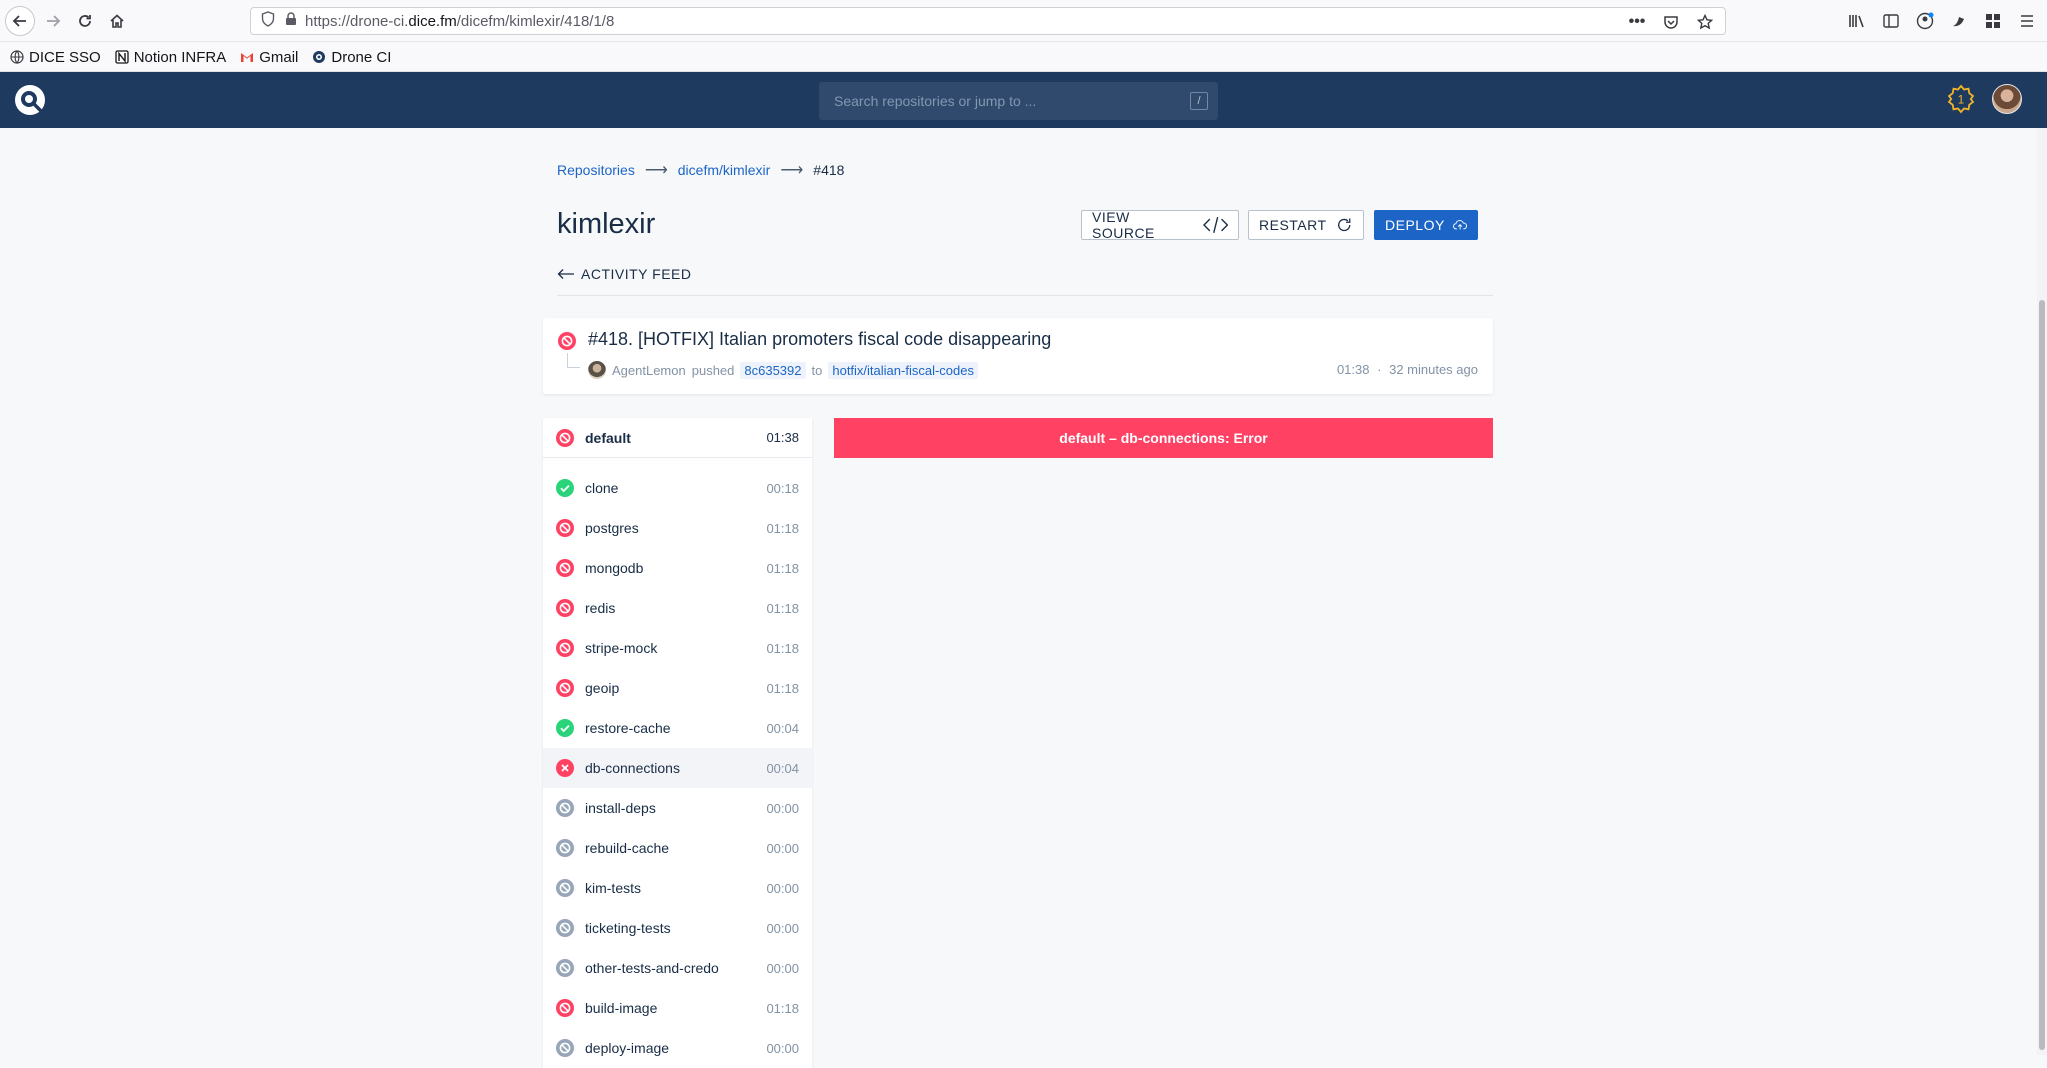 The width and height of the screenshot is (2047, 1068). I want to click on lock-icon, so click(291, 21).